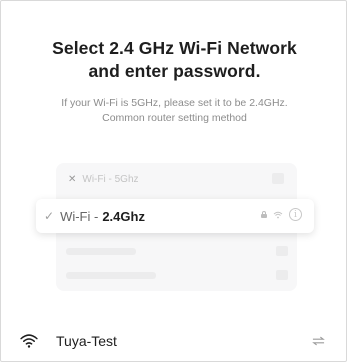 This screenshot has height=364, width=349. What do you see at coordinates (72, 179) in the screenshot?
I see `x-icon: ✕` at bounding box center [72, 179].